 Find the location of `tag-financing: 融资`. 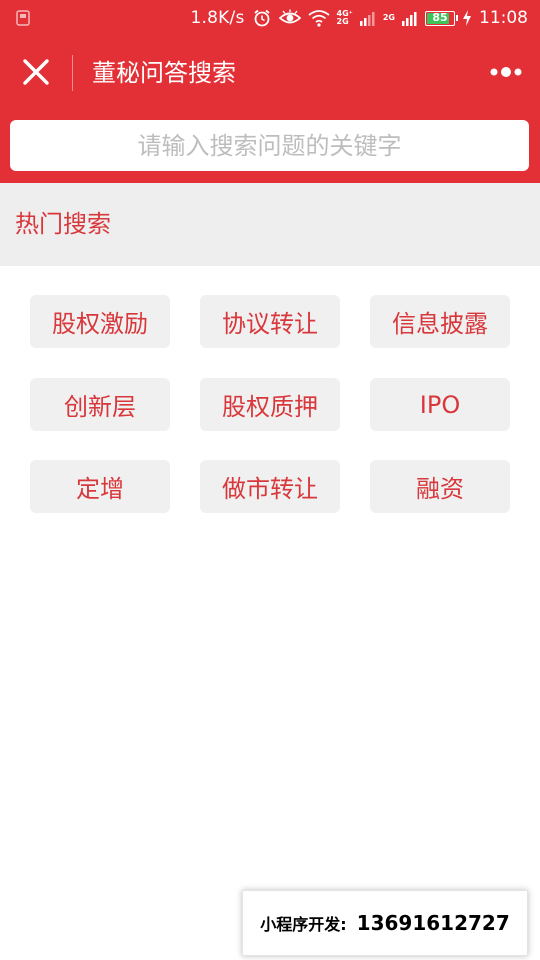

tag-financing: 融资 is located at coordinates (440, 486).